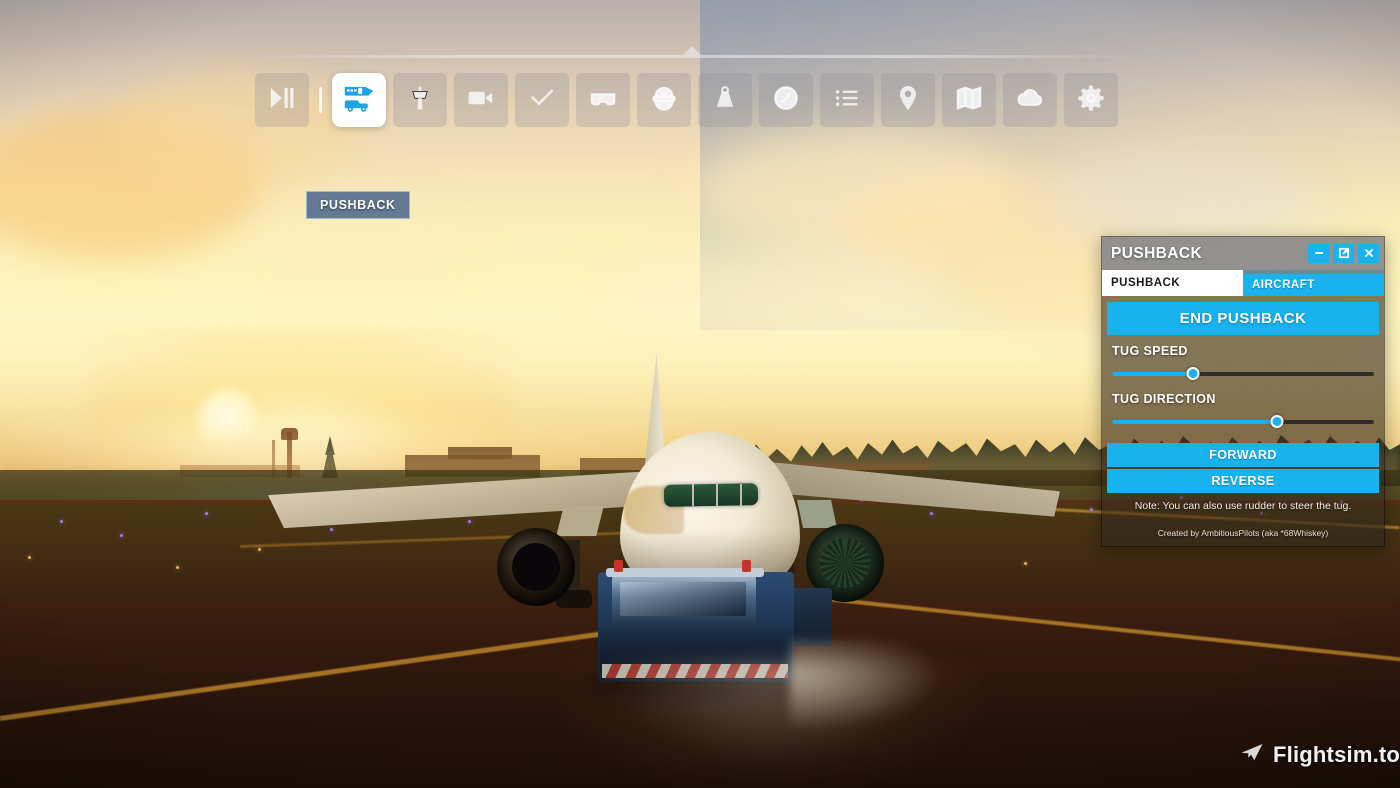 Image resolution: width=1400 pixels, height=788 pixels. I want to click on direction-buttons: FORWARD REVERSE, so click(1243, 468).